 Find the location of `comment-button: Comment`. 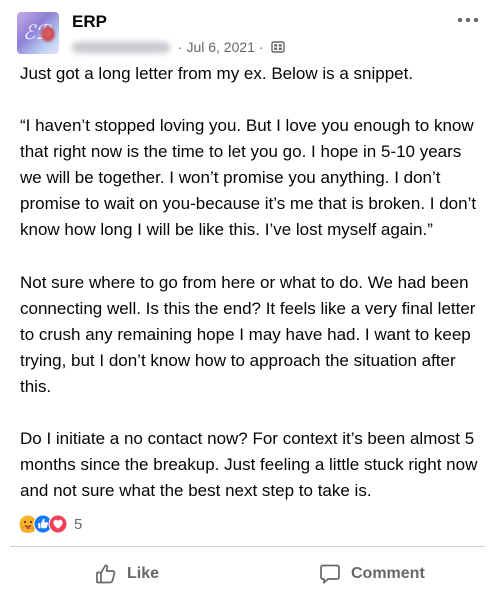

comment-button: Comment is located at coordinates (372, 573).